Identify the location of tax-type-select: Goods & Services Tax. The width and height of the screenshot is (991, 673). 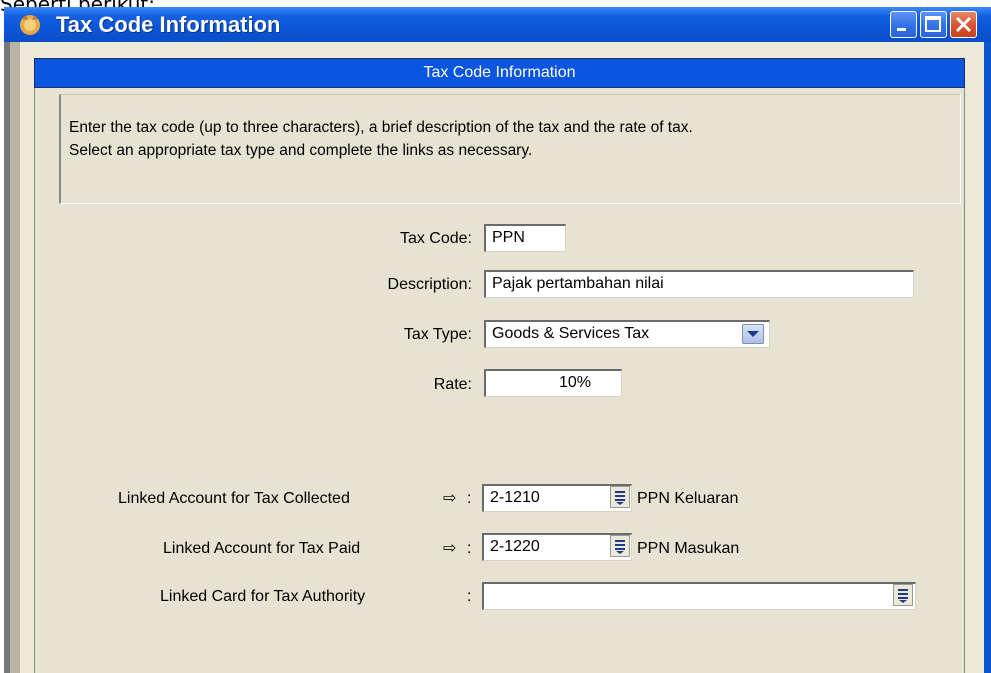
(627, 334).